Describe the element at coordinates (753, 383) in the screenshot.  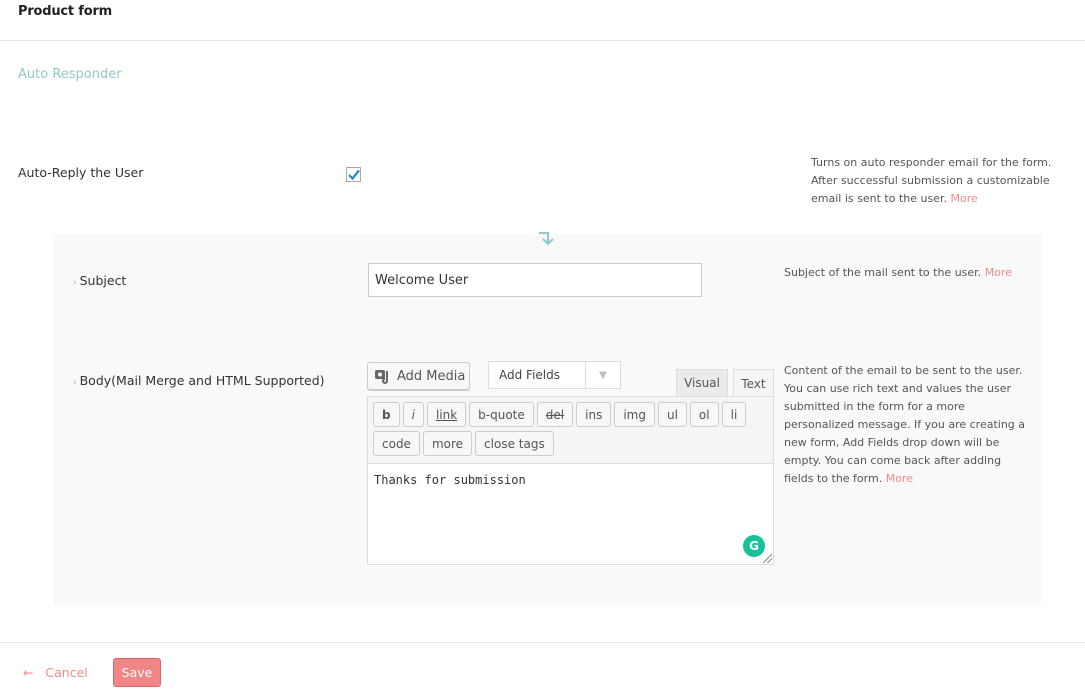
I see `tab-text: Text` at that location.